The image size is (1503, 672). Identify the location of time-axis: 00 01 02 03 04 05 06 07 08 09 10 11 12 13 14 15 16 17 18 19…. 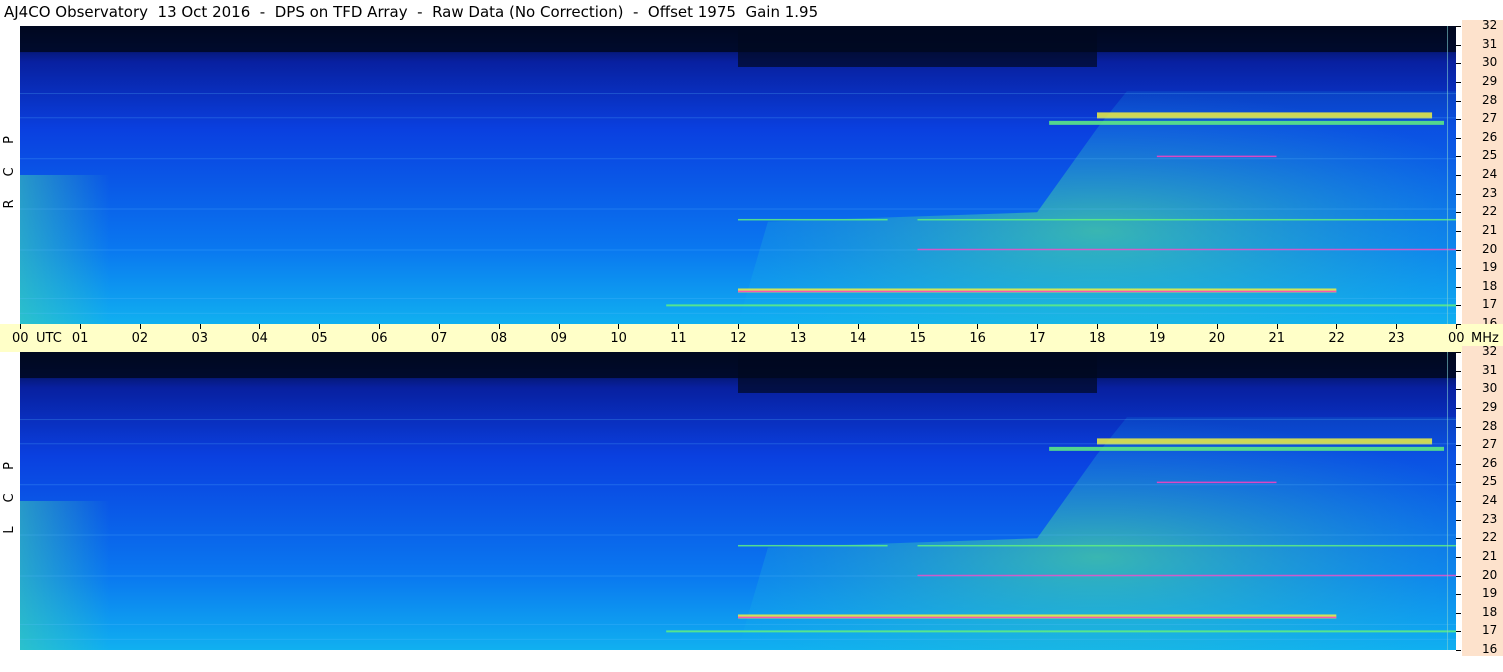
(751, 338).